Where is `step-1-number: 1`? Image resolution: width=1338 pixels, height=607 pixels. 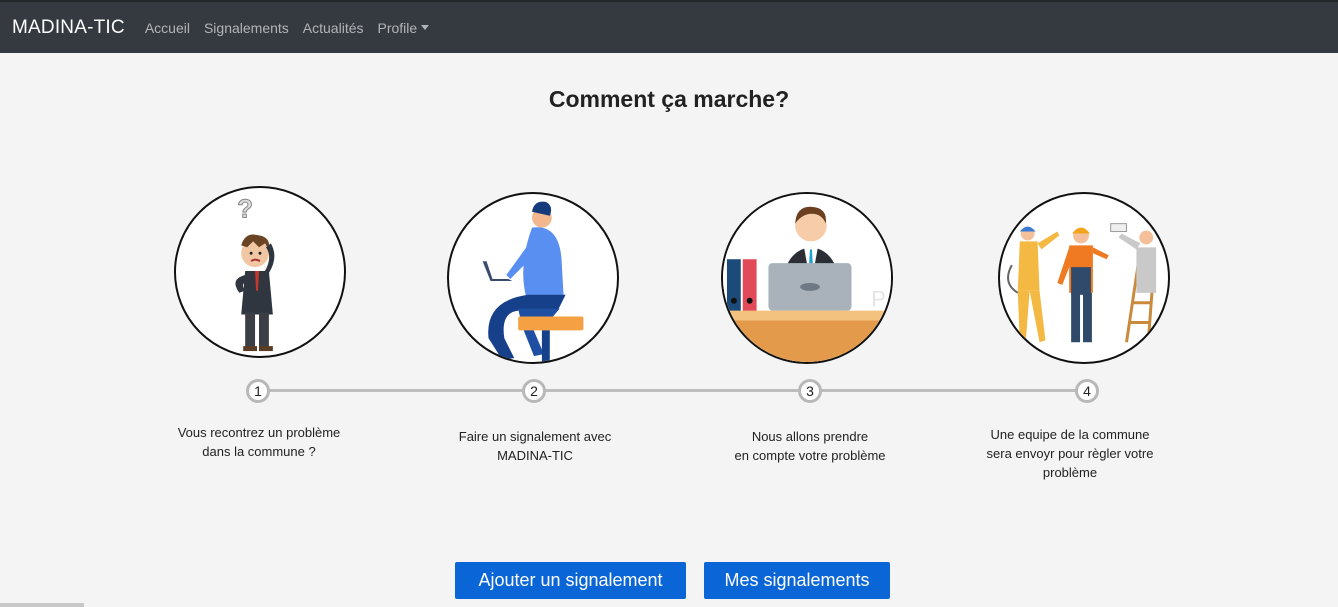 step-1-number: 1 is located at coordinates (258, 391).